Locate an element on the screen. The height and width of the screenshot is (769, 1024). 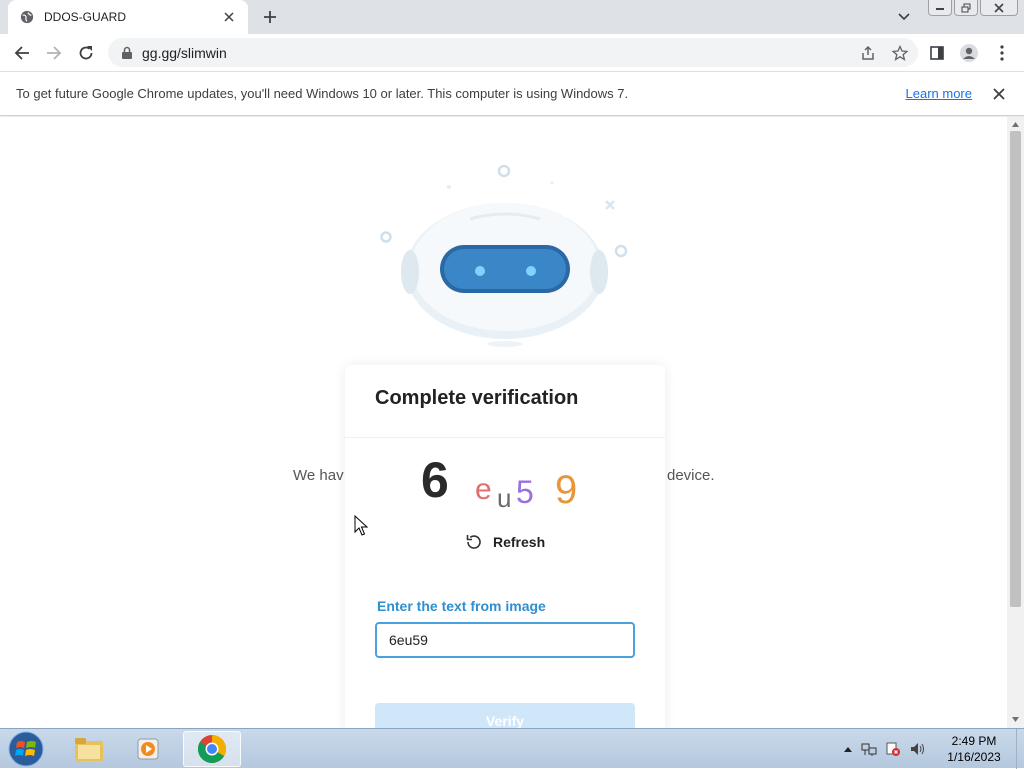
scroll-up-arrow-icon is located at coordinates (1015, 124).